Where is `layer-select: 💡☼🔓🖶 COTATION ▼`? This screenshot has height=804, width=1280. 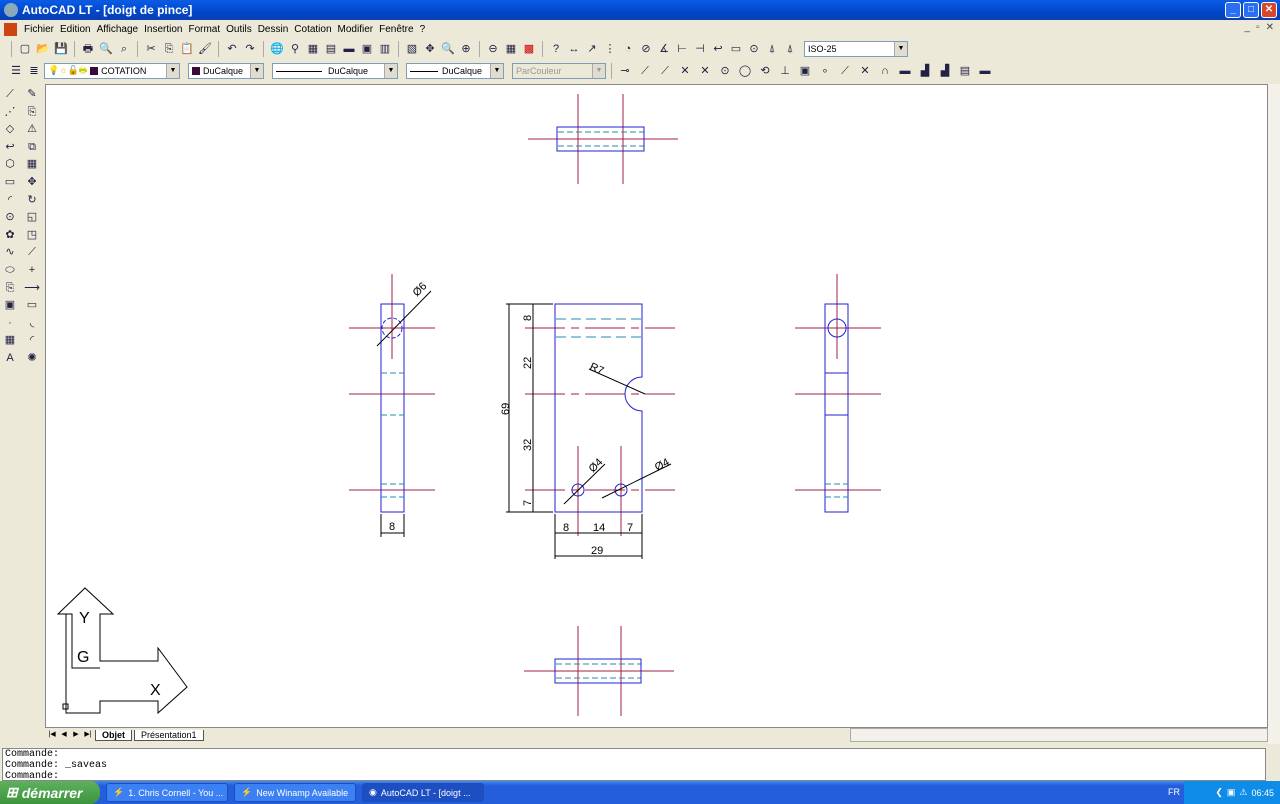
layer-select: 💡☼🔓🖶 COTATION ▼ is located at coordinates (112, 71).